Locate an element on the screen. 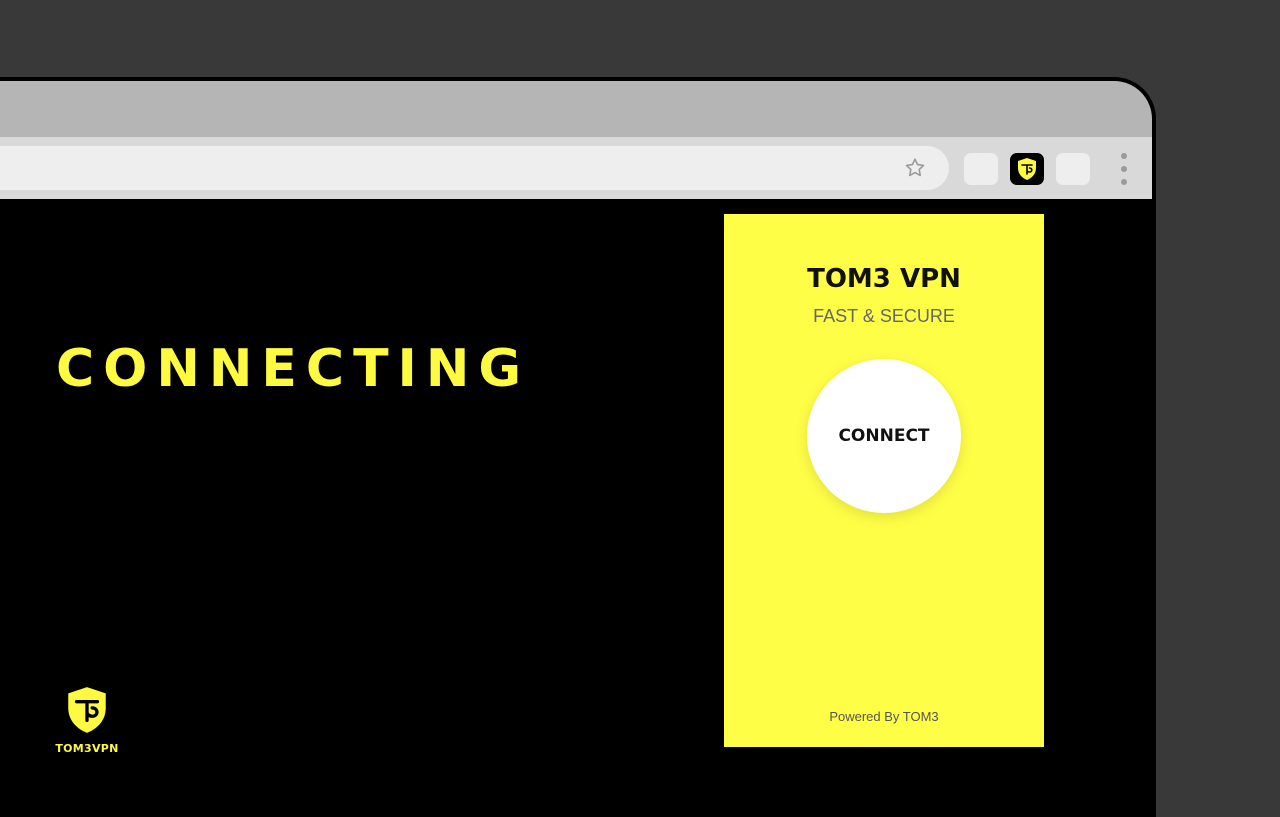 The height and width of the screenshot is (817, 1280). kebab-menu-icon is located at coordinates (1124, 169).